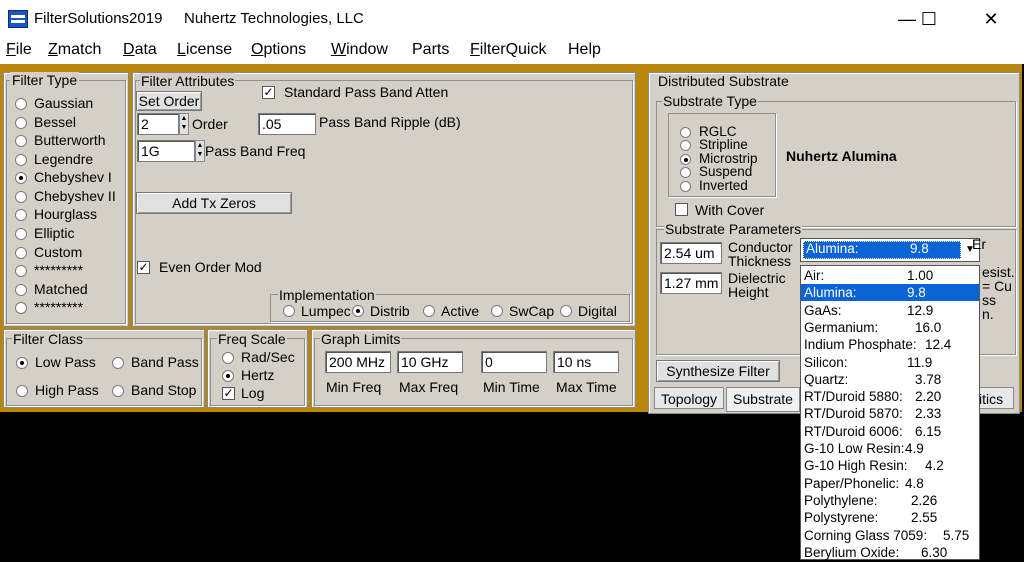  Describe the element at coordinates (118, 391) in the screenshot. I see `filter-class-radio-band-stop` at that location.